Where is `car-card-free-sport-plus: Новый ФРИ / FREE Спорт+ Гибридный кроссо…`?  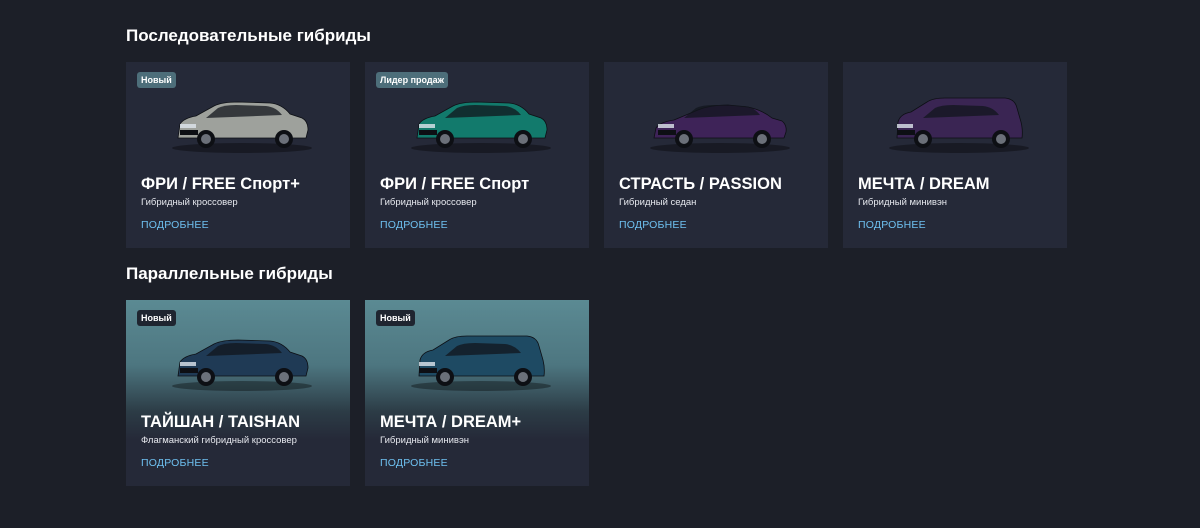
car-card-free-sport-plus: Новый ФРИ / FREE Спорт+ Гибридный кроссо… is located at coordinates (238, 155).